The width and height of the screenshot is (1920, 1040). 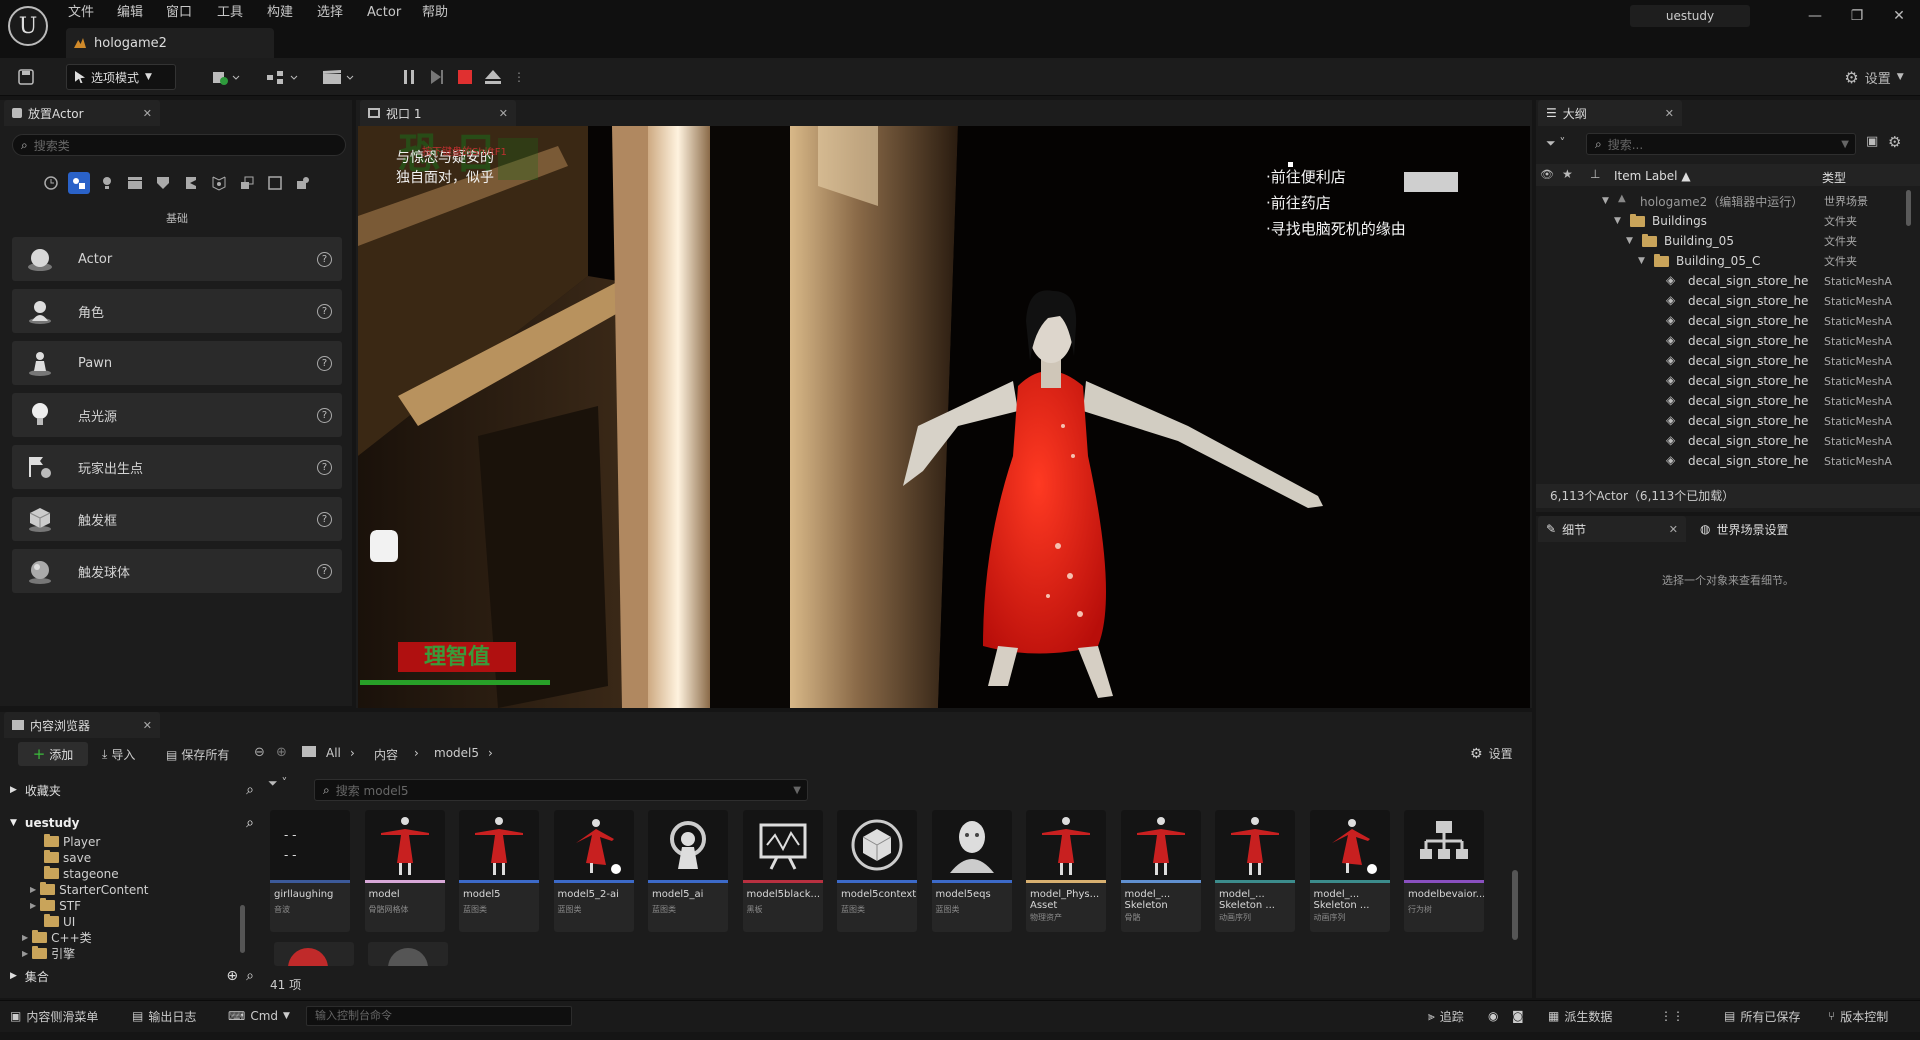 What do you see at coordinates (54, 1016) in the screenshot?
I see `content-drawer-button: ▣ 内容侧滑菜单` at bounding box center [54, 1016].